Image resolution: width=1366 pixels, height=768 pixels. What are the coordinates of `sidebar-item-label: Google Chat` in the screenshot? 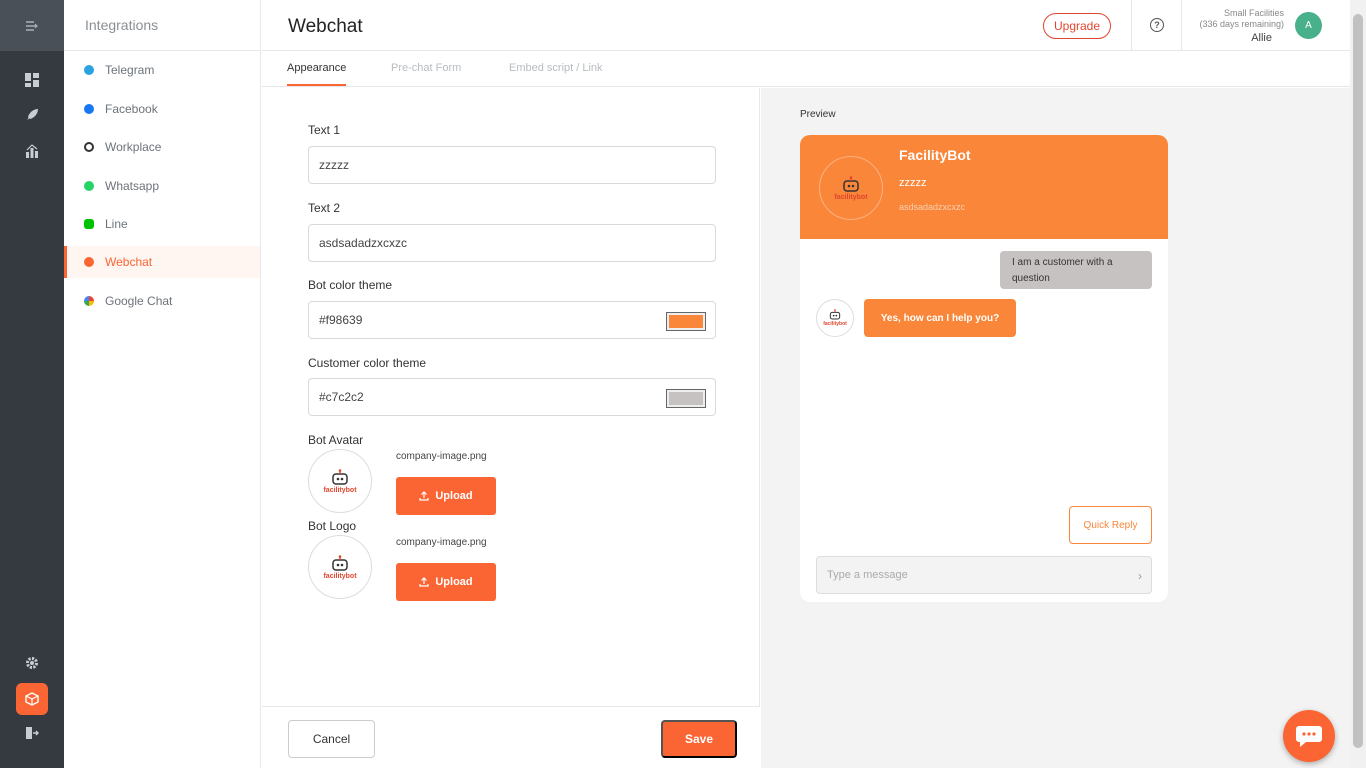 It's located at (139, 301).